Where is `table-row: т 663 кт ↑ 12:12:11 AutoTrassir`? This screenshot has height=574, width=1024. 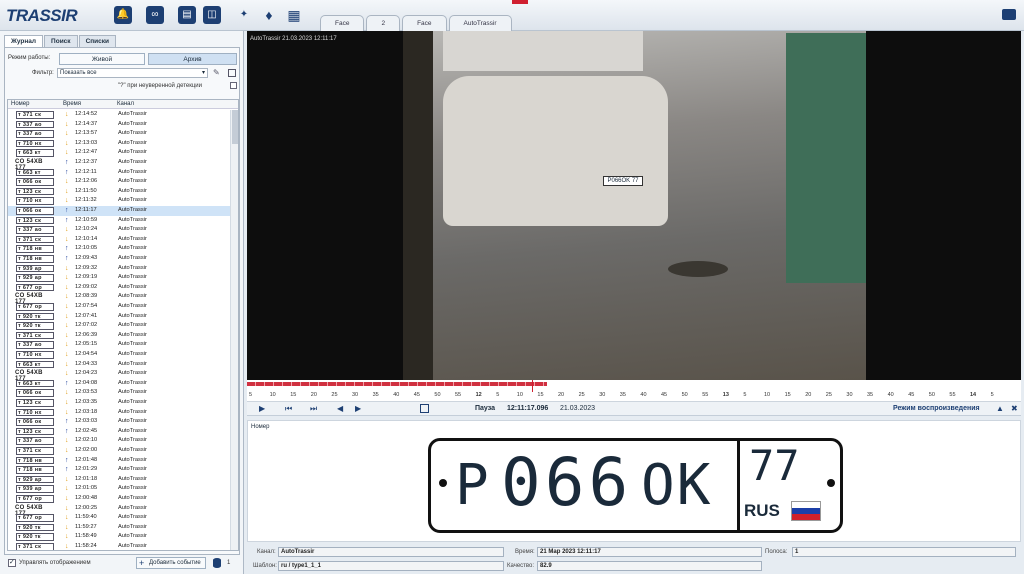
table-row: т 663 кт ↑ 12:12:11 AutoTrassir is located at coordinates (119, 173).